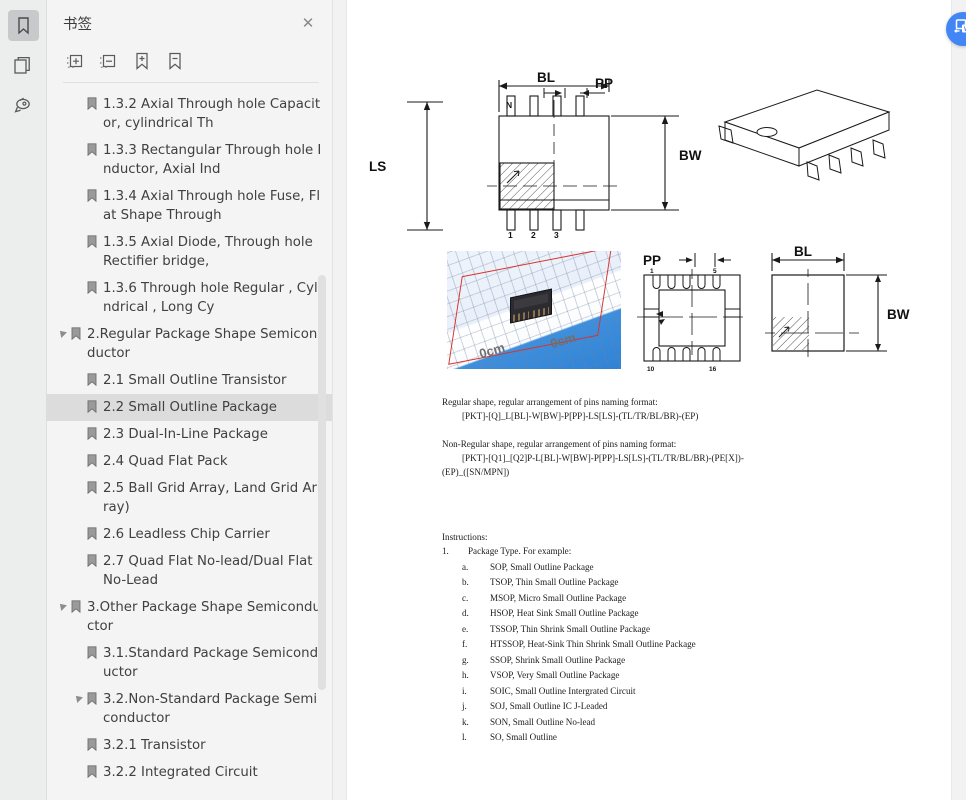 The image size is (966, 800). I want to click on sop-package-outline-drawing: BL PP LS BW N 1 2 3, so click(630, 155).